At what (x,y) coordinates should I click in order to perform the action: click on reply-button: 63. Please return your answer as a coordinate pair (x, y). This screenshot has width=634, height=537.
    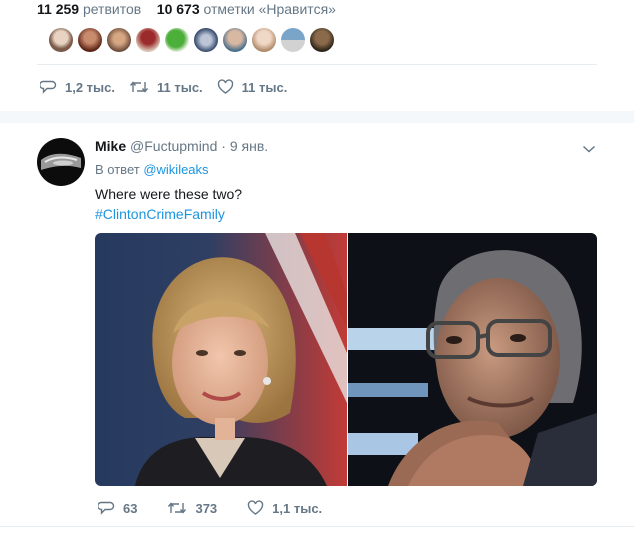
    Looking at the image, I should click on (117, 508).